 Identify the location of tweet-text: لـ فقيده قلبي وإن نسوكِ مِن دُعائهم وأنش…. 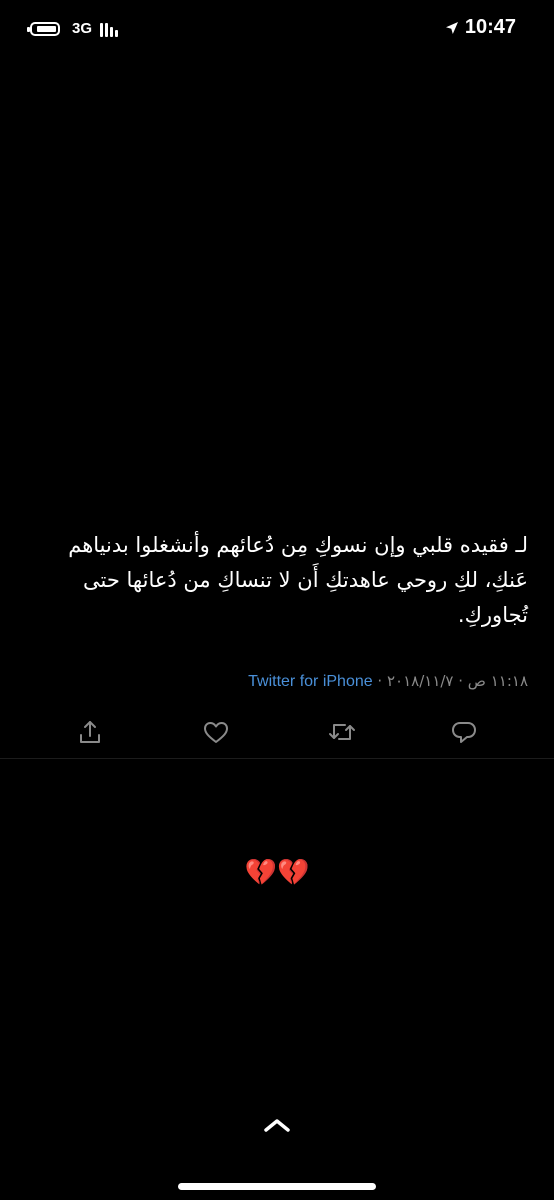
(278, 580).